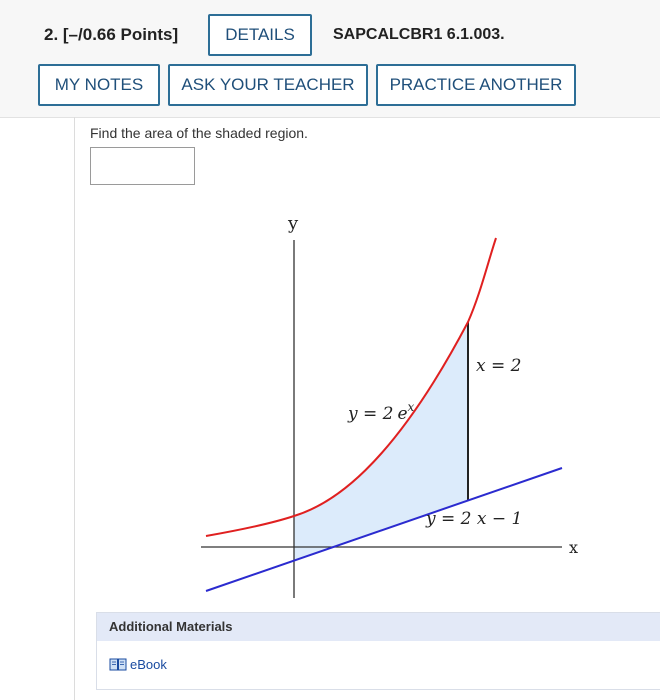 The width and height of the screenshot is (660, 700). Describe the element at coordinates (293, 223) in the screenshot. I see `y-axis-label: y` at that location.